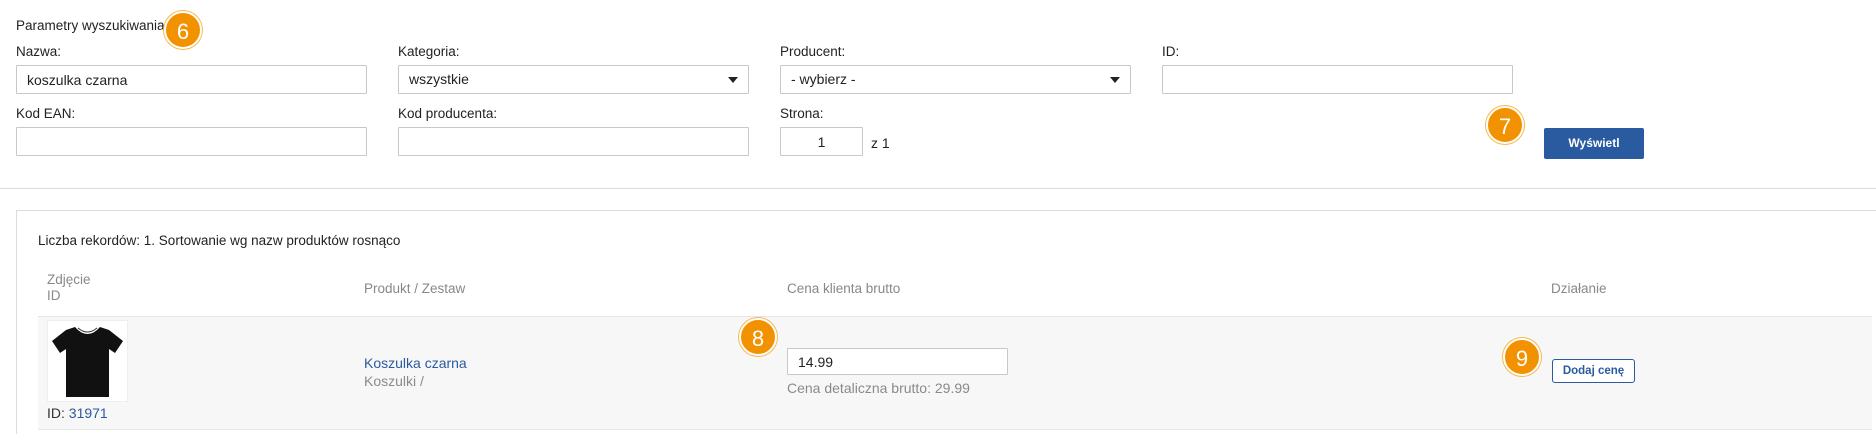  I want to click on section-divider, so click(938, 188).